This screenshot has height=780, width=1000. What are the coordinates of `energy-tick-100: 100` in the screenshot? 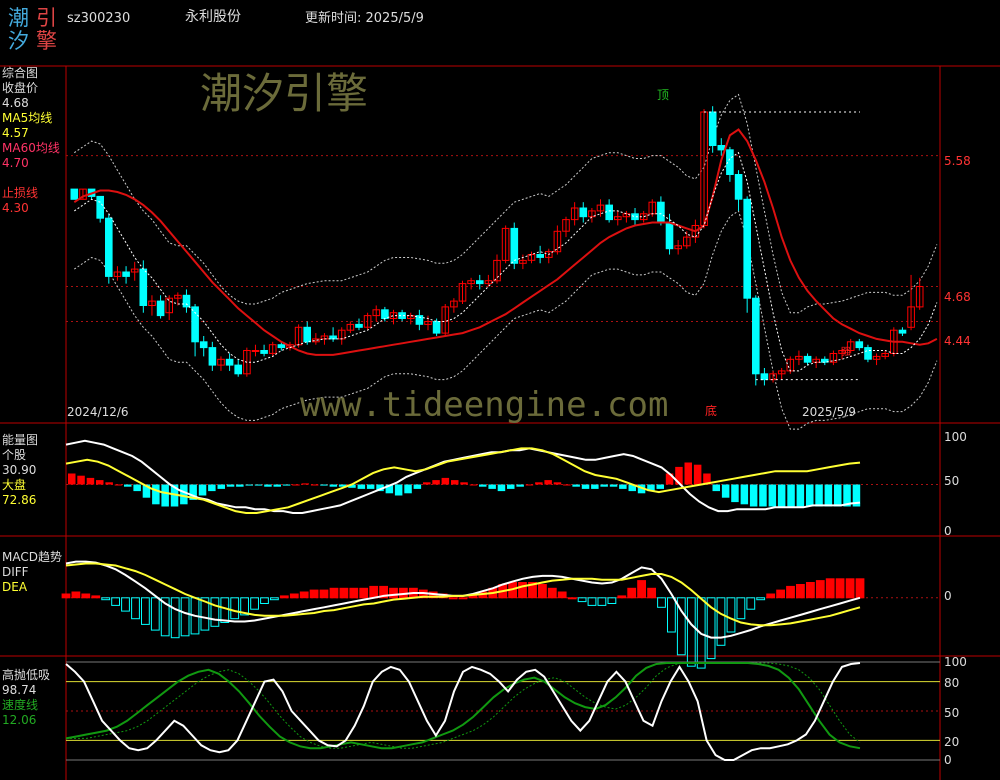 It's located at (955, 437).